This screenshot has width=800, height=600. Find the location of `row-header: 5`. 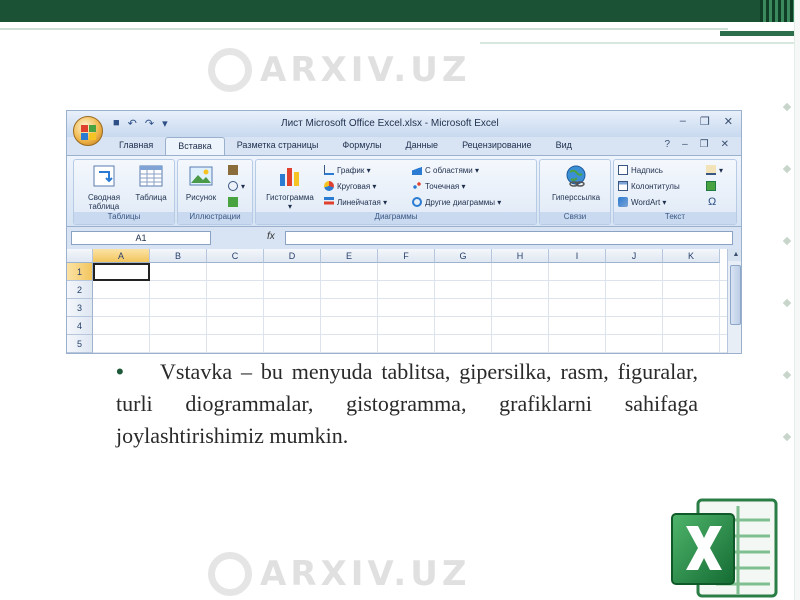

row-header: 5 is located at coordinates (80, 344).